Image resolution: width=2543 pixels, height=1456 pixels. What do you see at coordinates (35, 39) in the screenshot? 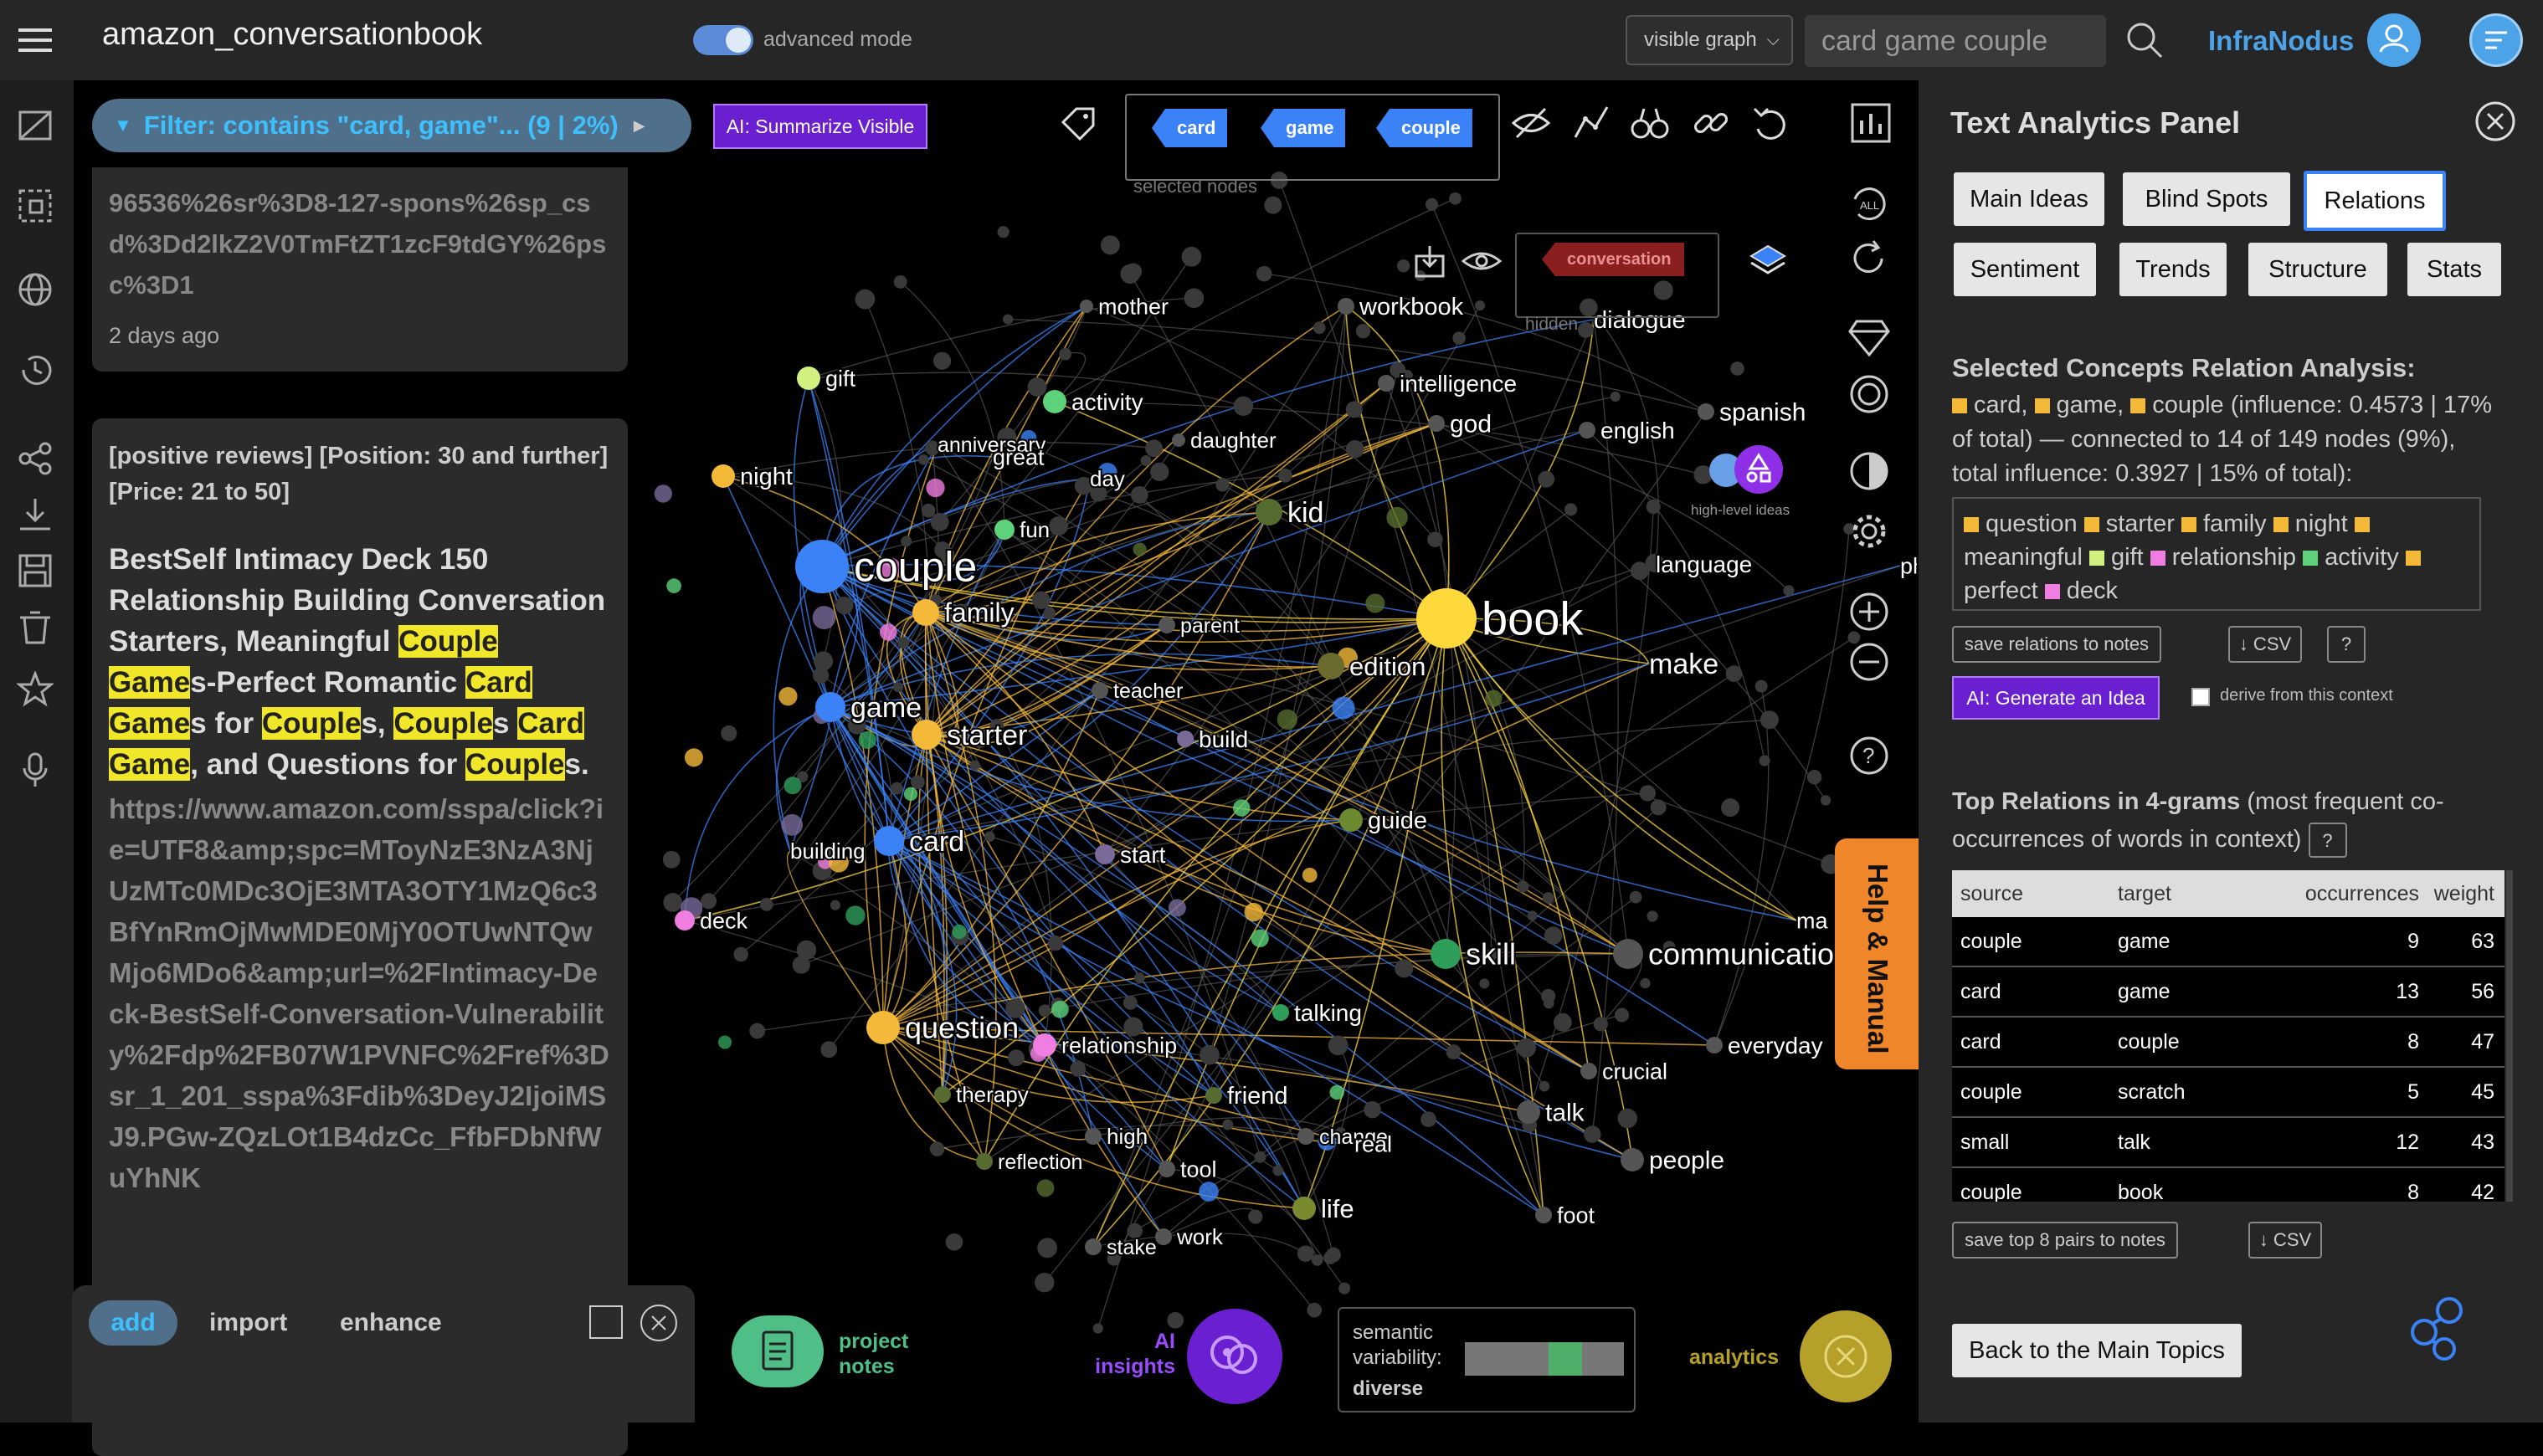
I see `menu-icon` at bounding box center [35, 39].